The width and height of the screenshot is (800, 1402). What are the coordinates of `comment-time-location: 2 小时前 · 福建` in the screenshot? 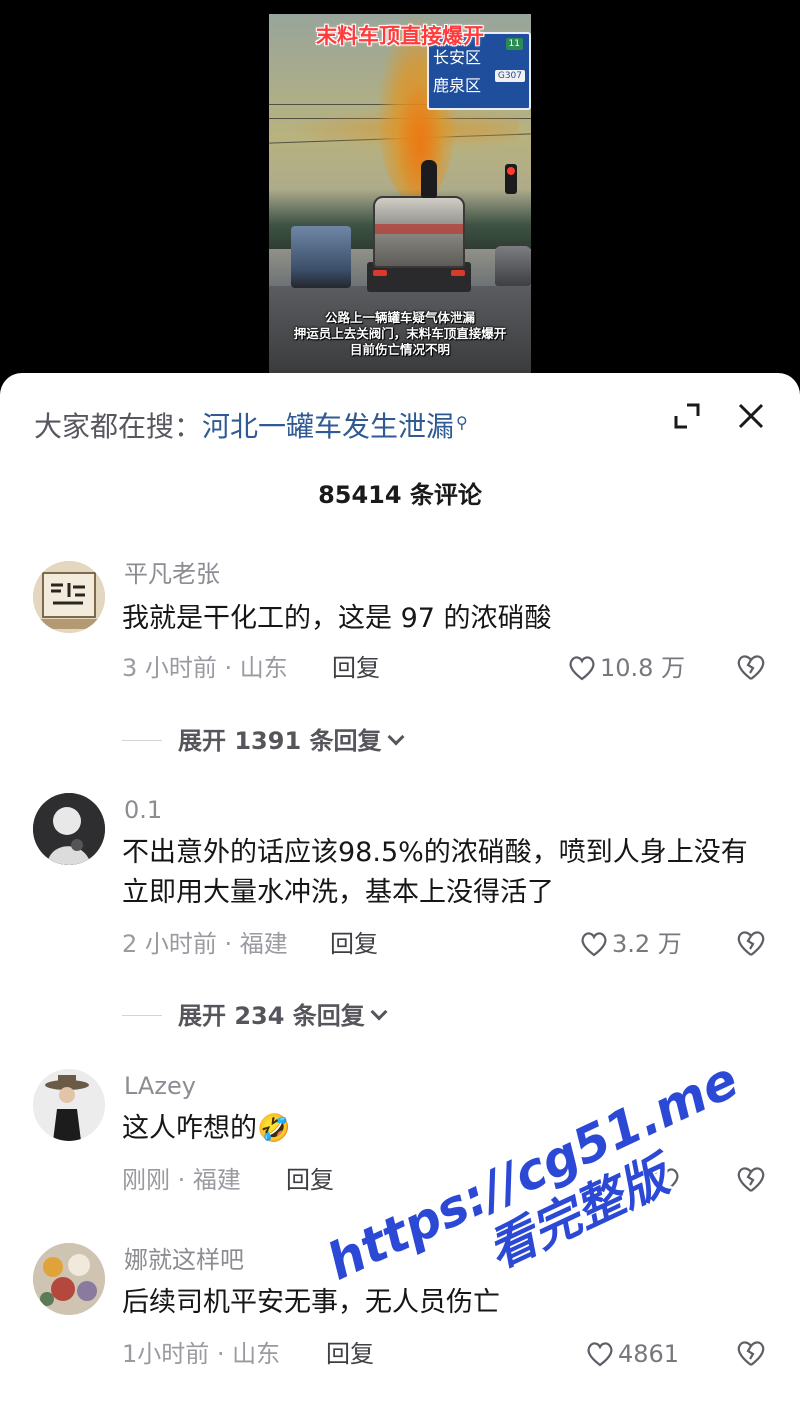 It's located at (205, 944).